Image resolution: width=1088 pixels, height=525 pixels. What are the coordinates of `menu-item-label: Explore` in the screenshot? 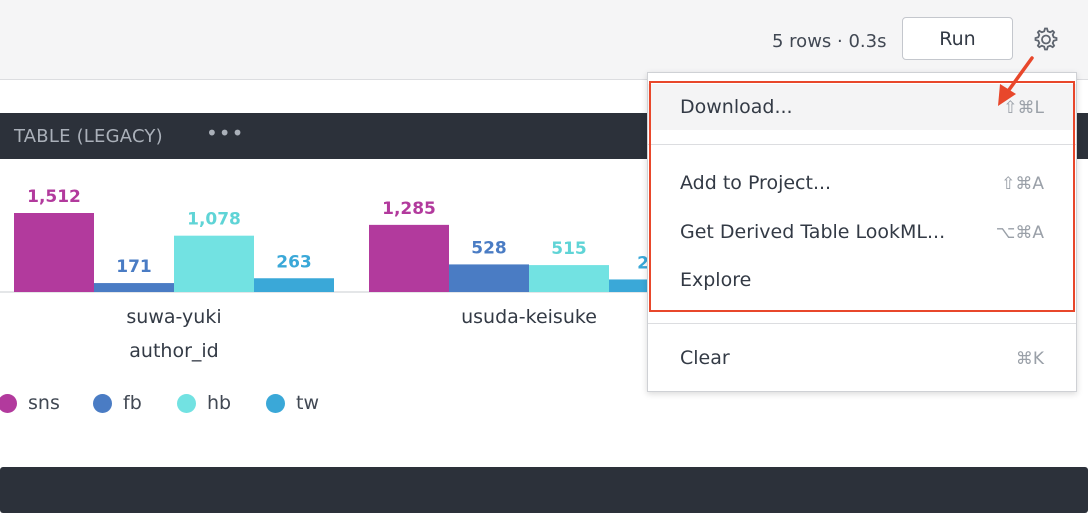 It's located at (716, 280).